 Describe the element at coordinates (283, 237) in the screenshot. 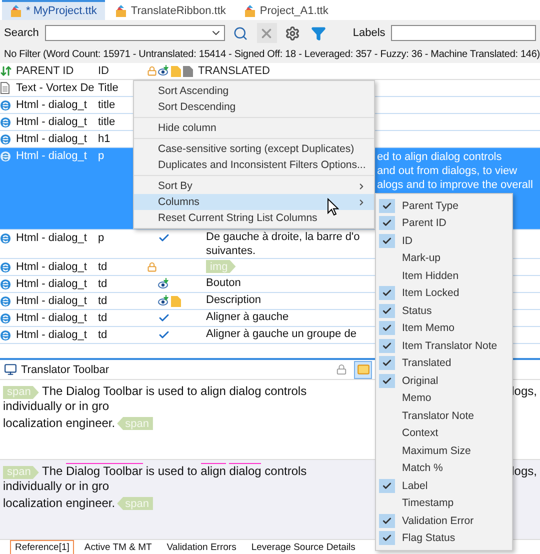

I see `translated-text: De gauche à droite, la barre d'o` at that location.